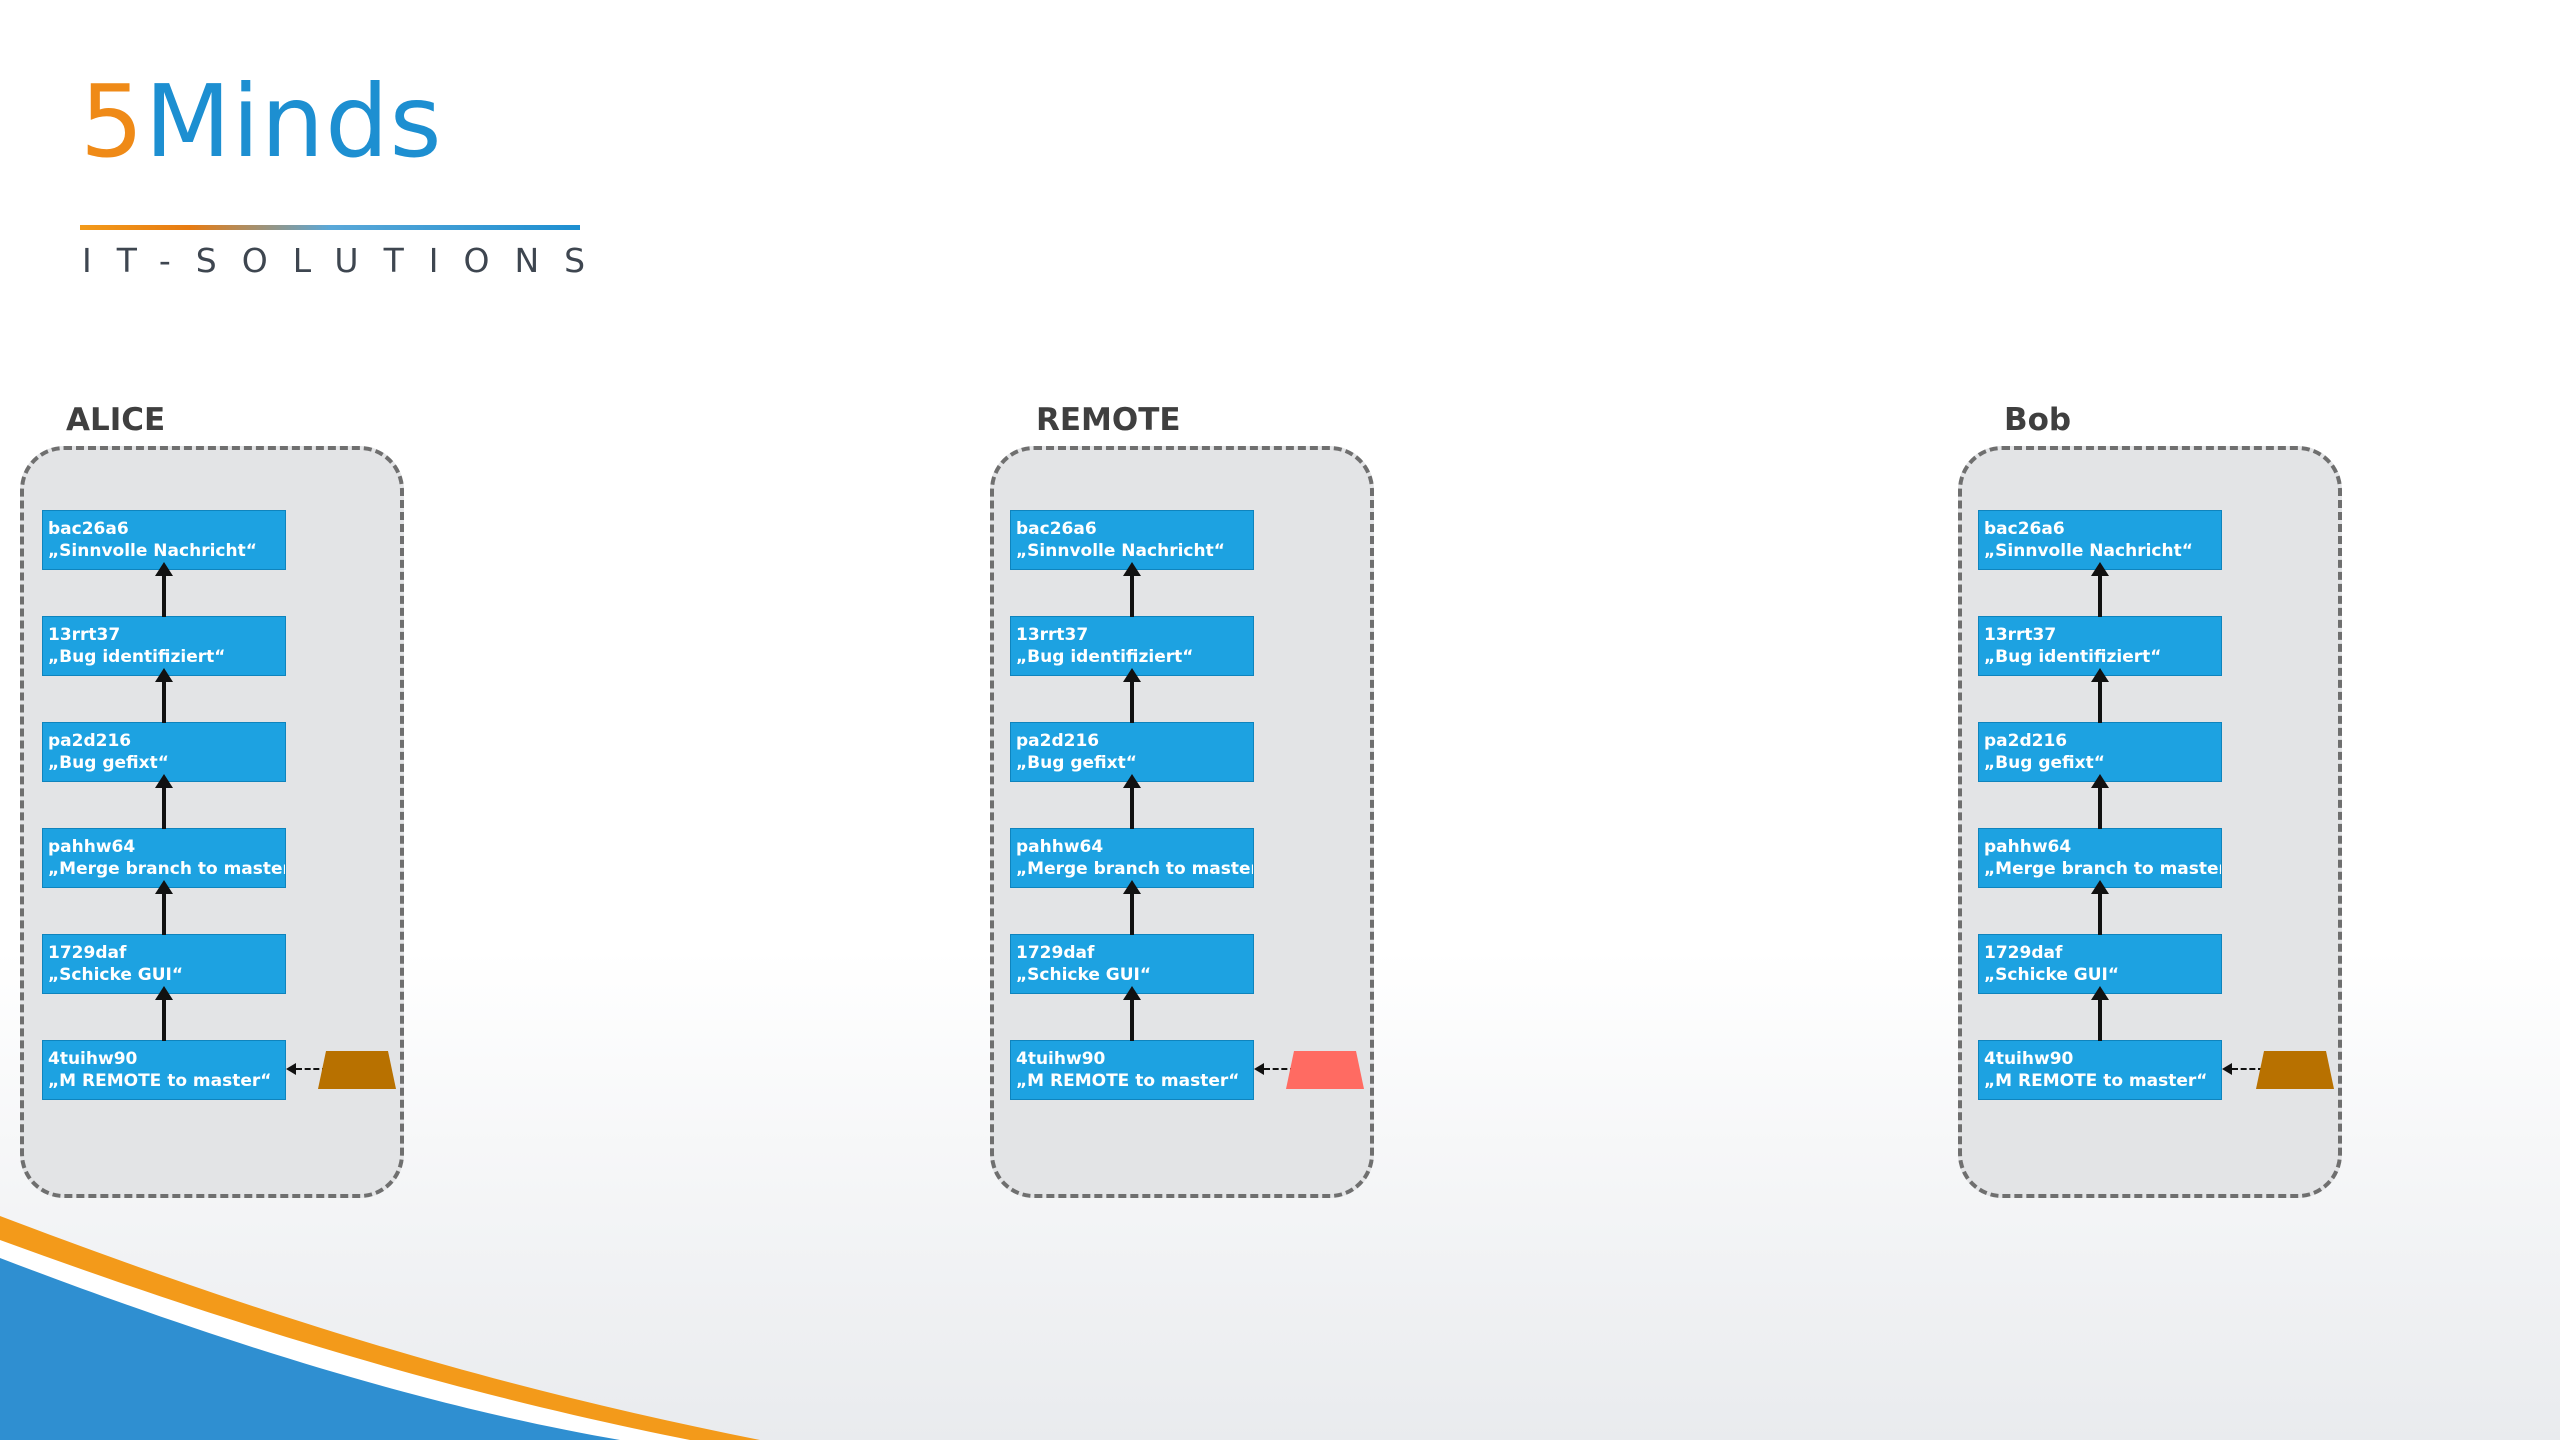 The width and height of the screenshot is (2560, 1440). Describe the element at coordinates (2100, 1070) in the screenshot. I see `commit-box-bob-6: 4tuihw90 „M REMOTE to master“` at that location.